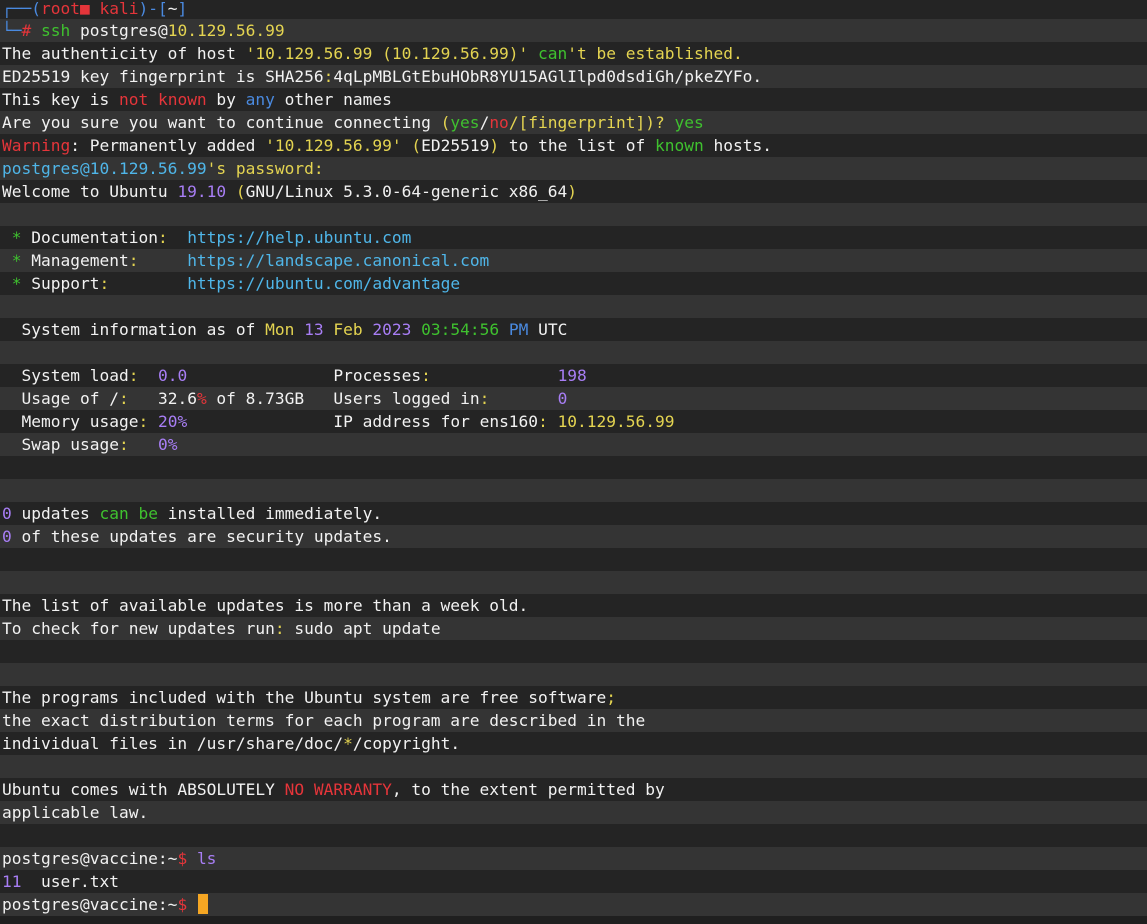  What do you see at coordinates (573, 283) in the screenshot?
I see `terminal-line: * Support: https://ubuntu.com/advantage` at bounding box center [573, 283].